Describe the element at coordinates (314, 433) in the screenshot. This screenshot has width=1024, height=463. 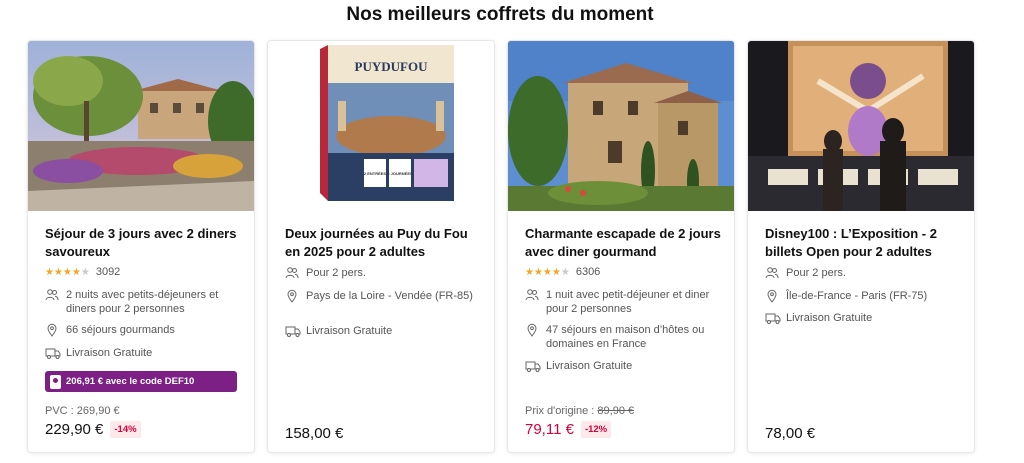
I see `price: 158,00 €` at that location.